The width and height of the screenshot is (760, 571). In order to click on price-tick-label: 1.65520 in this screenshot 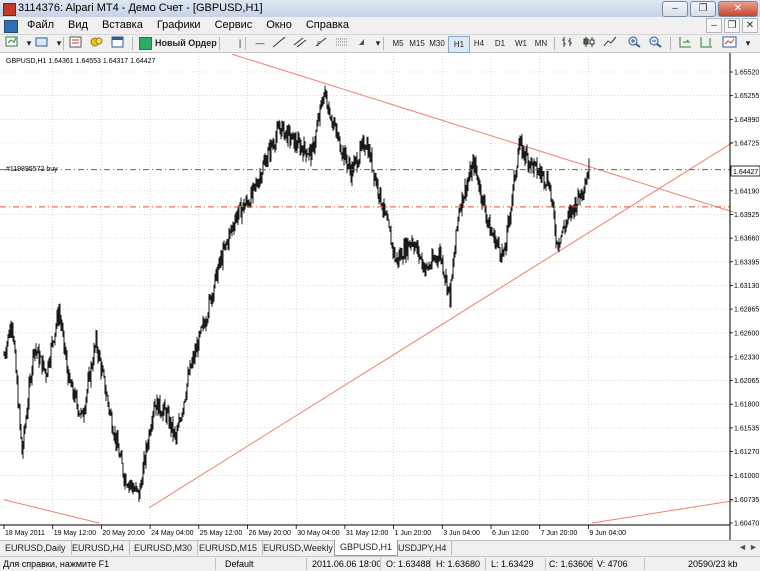, I will do `click(746, 73)`.